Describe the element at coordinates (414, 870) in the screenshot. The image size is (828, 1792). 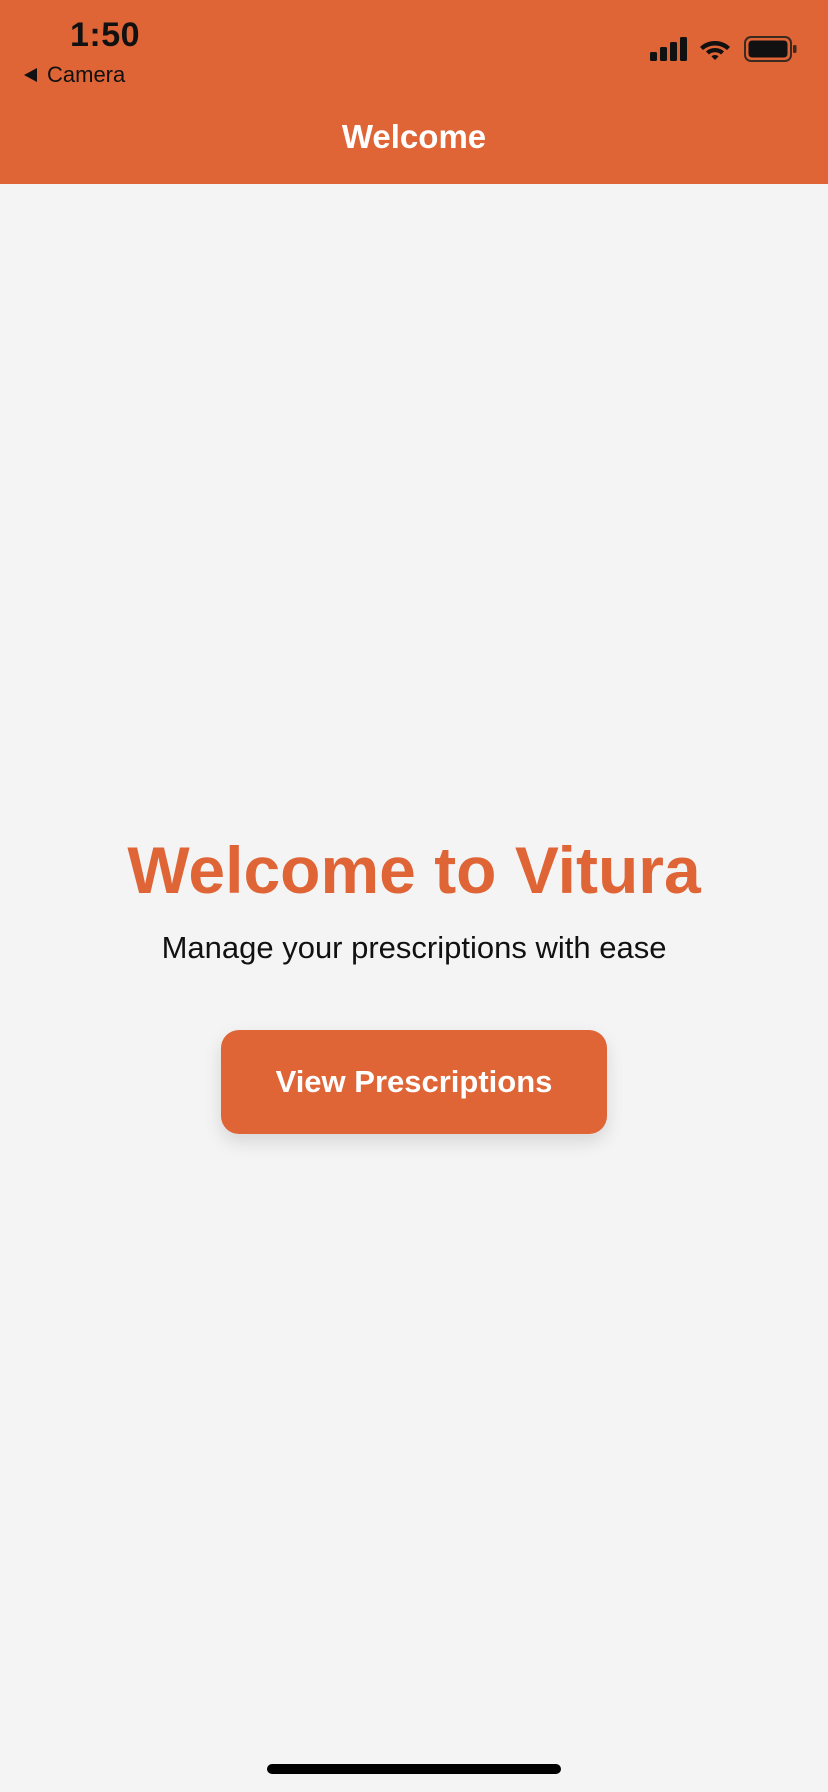
I see `welcome-heading: Welcome to Vitura` at that location.